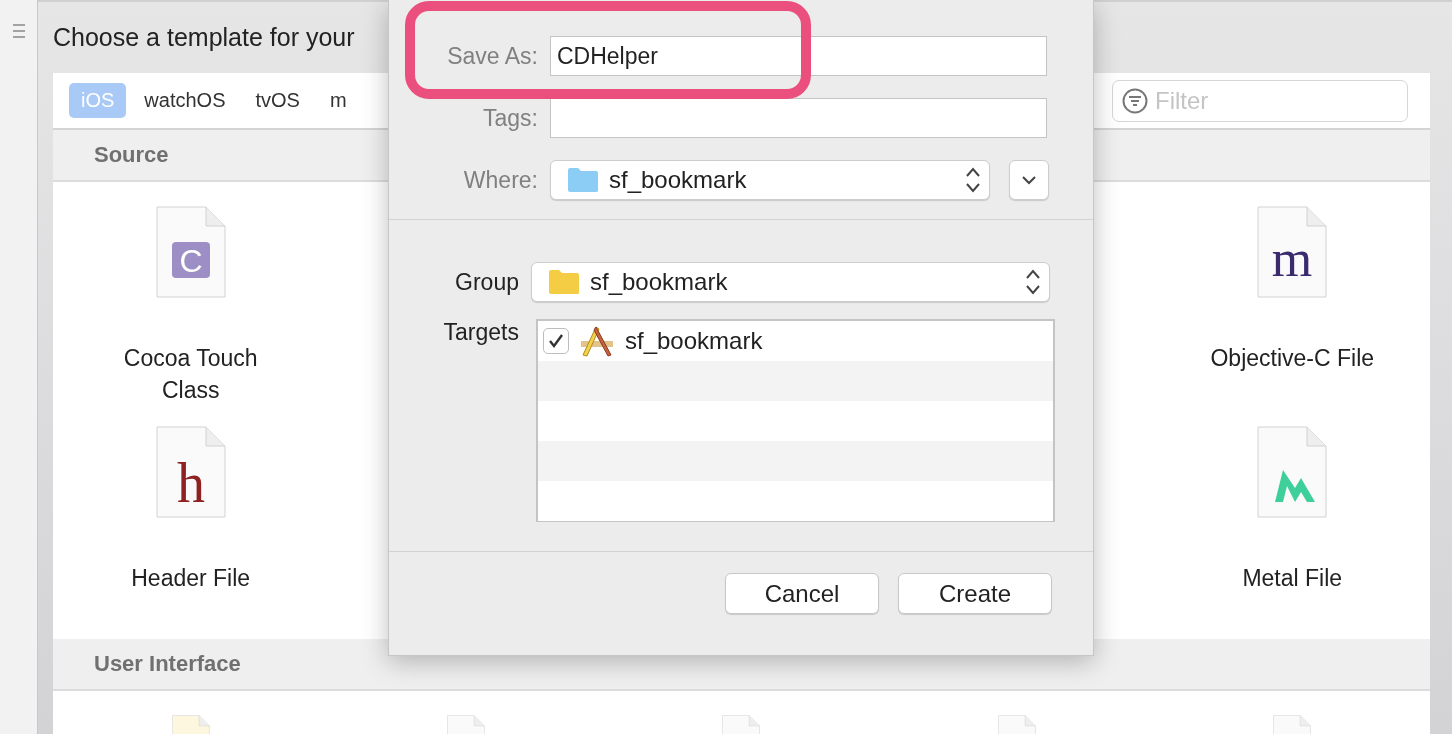  Describe the element at coordinates (1135, 100) in the screenshot. I see `filter-icon` at that location.